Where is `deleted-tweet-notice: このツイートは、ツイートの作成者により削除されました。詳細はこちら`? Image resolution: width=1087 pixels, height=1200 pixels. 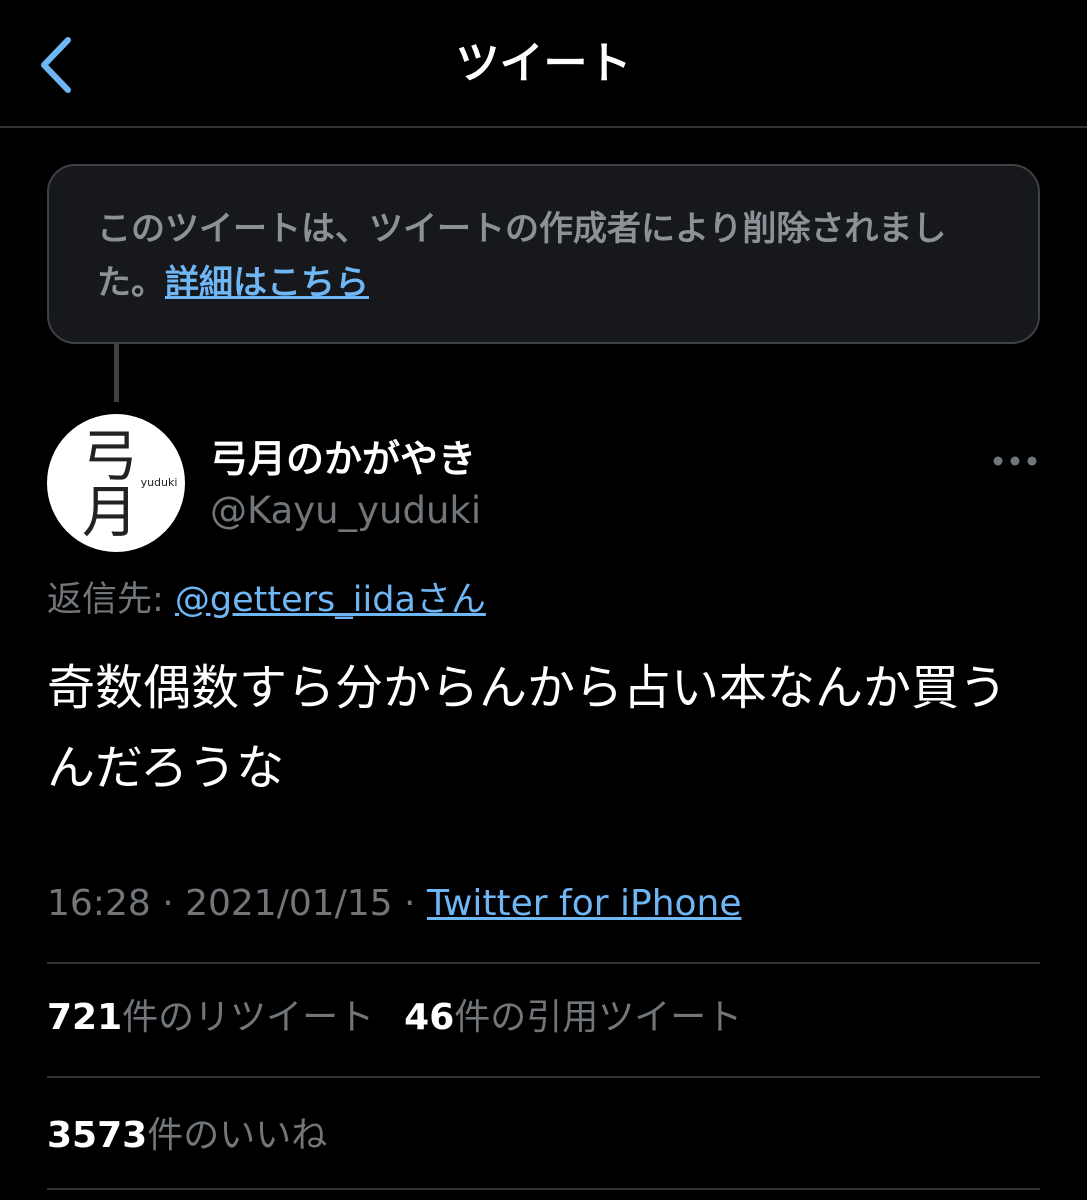
deleted-tweet-notice: このツイートは、ツイートの作成者により削除されました。詳細はこちら is located at coordinates (543, 254).